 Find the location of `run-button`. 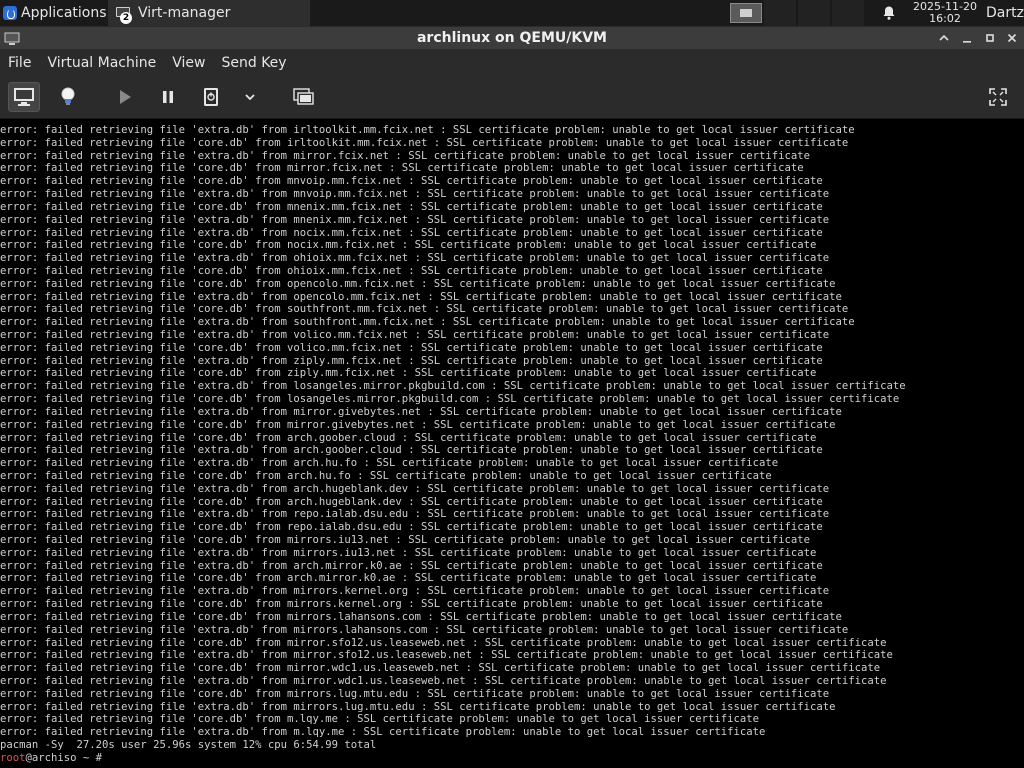

run-button is located at coordinates (125, 97).